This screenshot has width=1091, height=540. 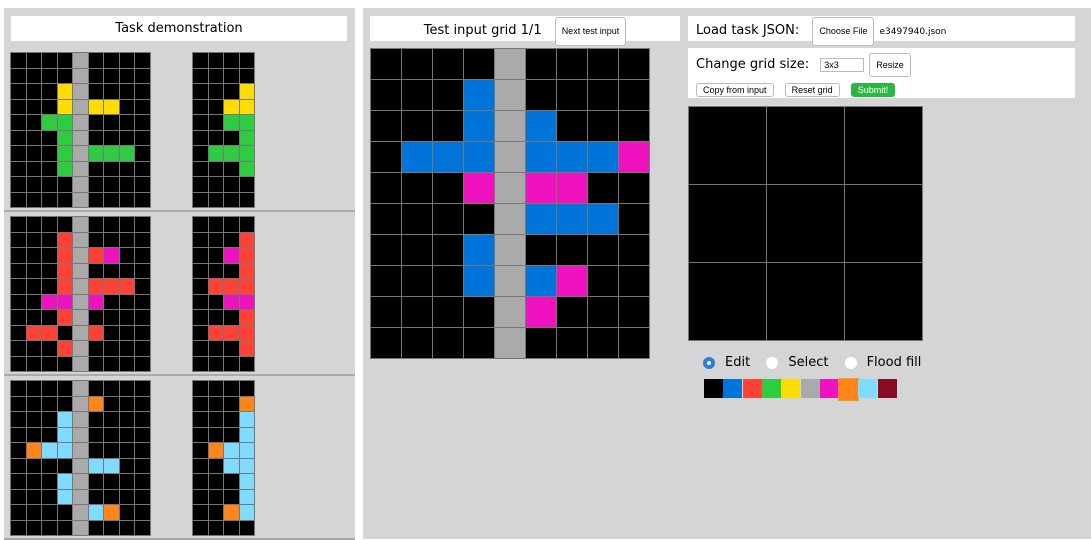 What do you see at coordinates (850, 362) in the screenshot?
I see `flood-fill-radio` at bounding box center [850, 362].